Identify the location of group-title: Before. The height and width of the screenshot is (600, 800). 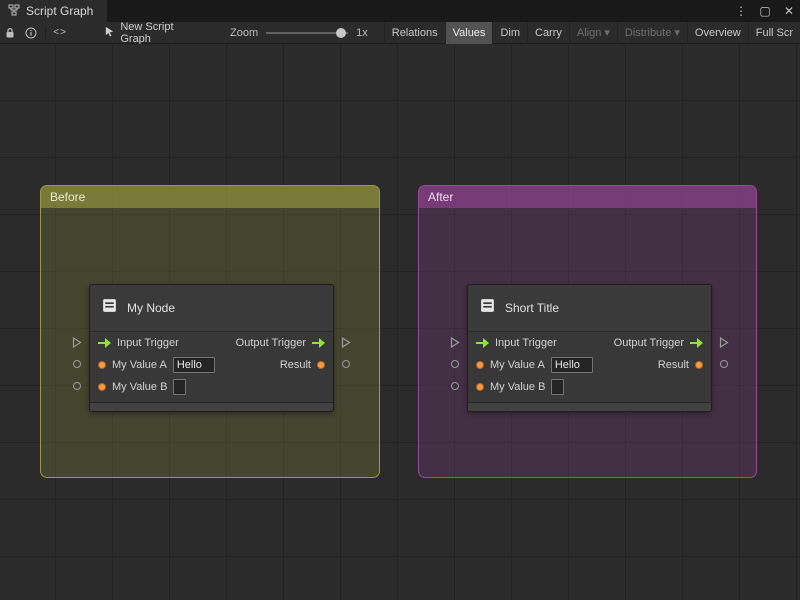
(68, 197).